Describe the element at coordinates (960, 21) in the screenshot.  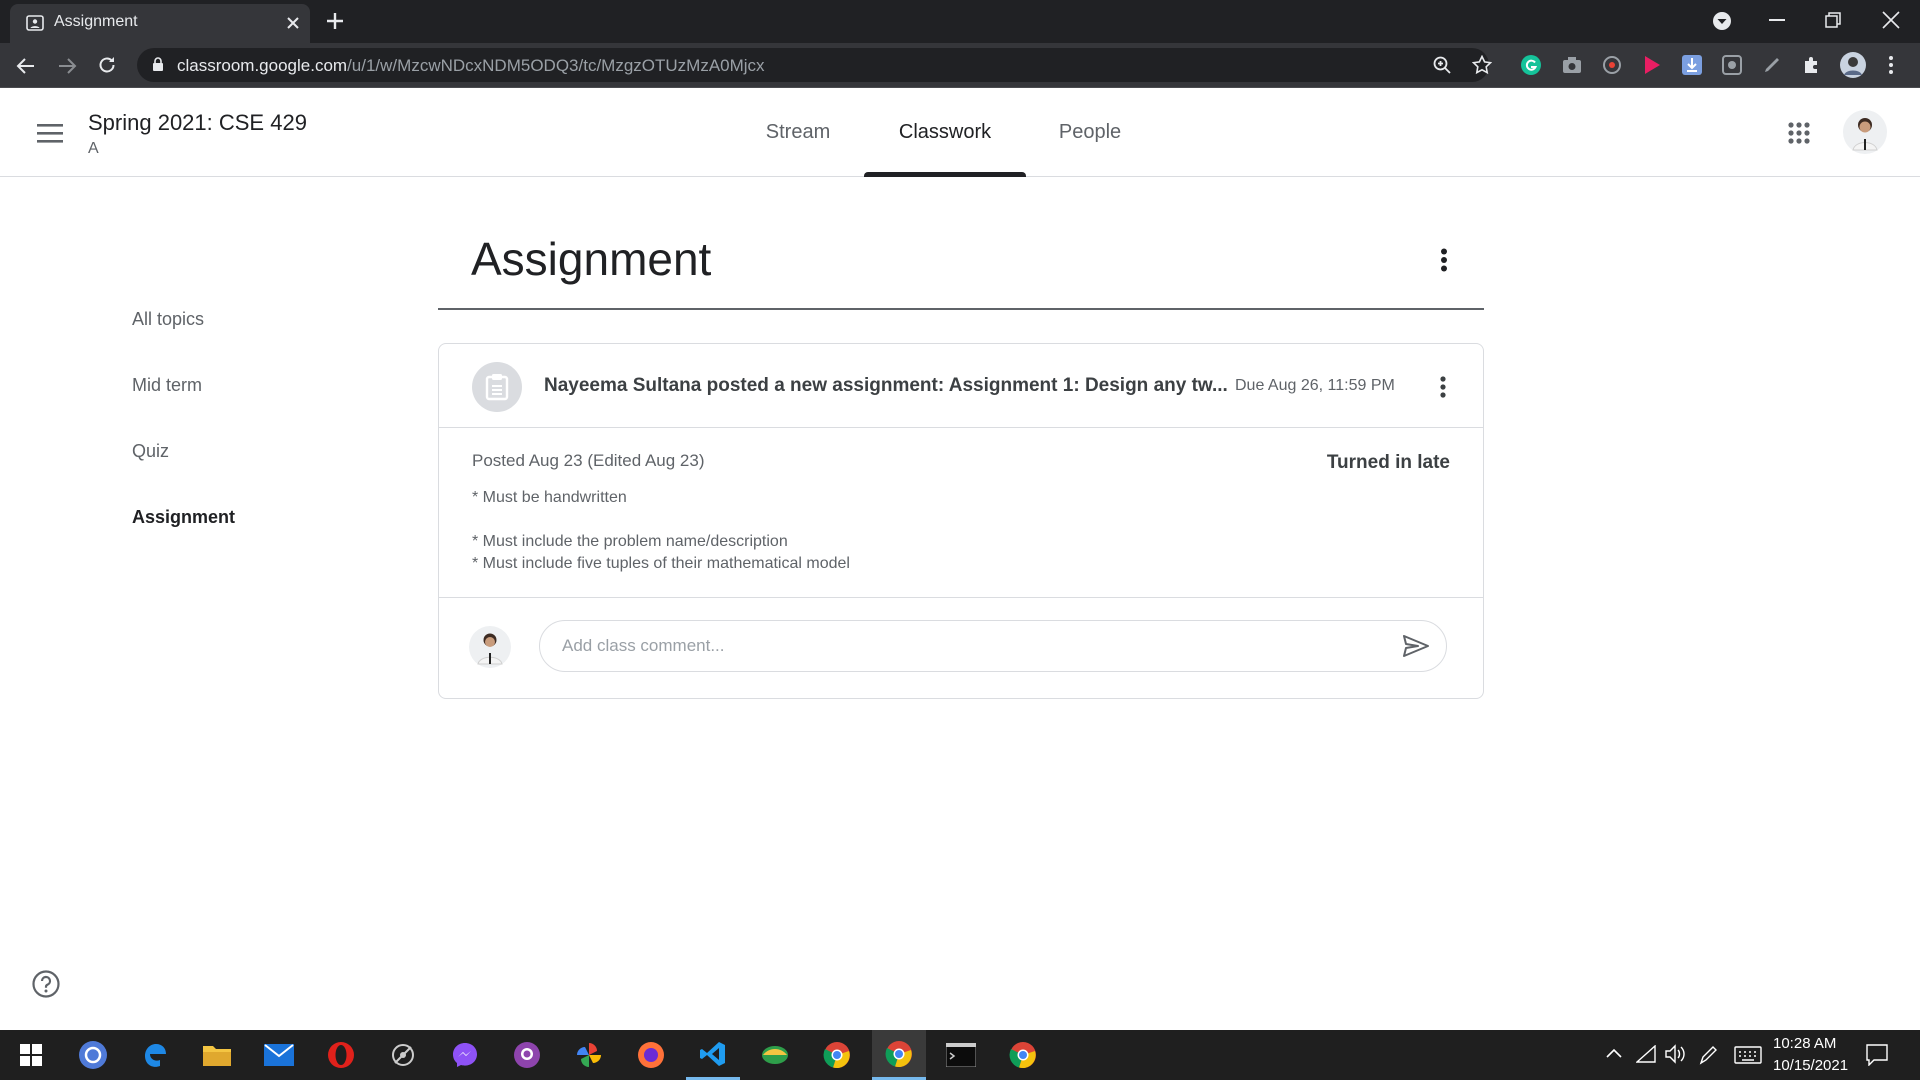
I see `browser-tab-strip: Assignment` at that location.